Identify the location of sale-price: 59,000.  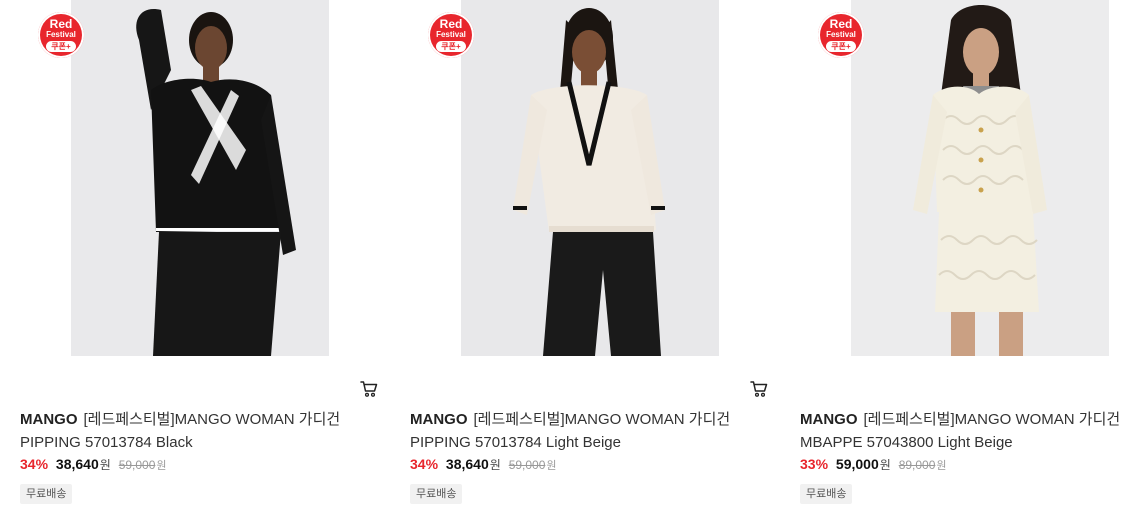
(857, 464).